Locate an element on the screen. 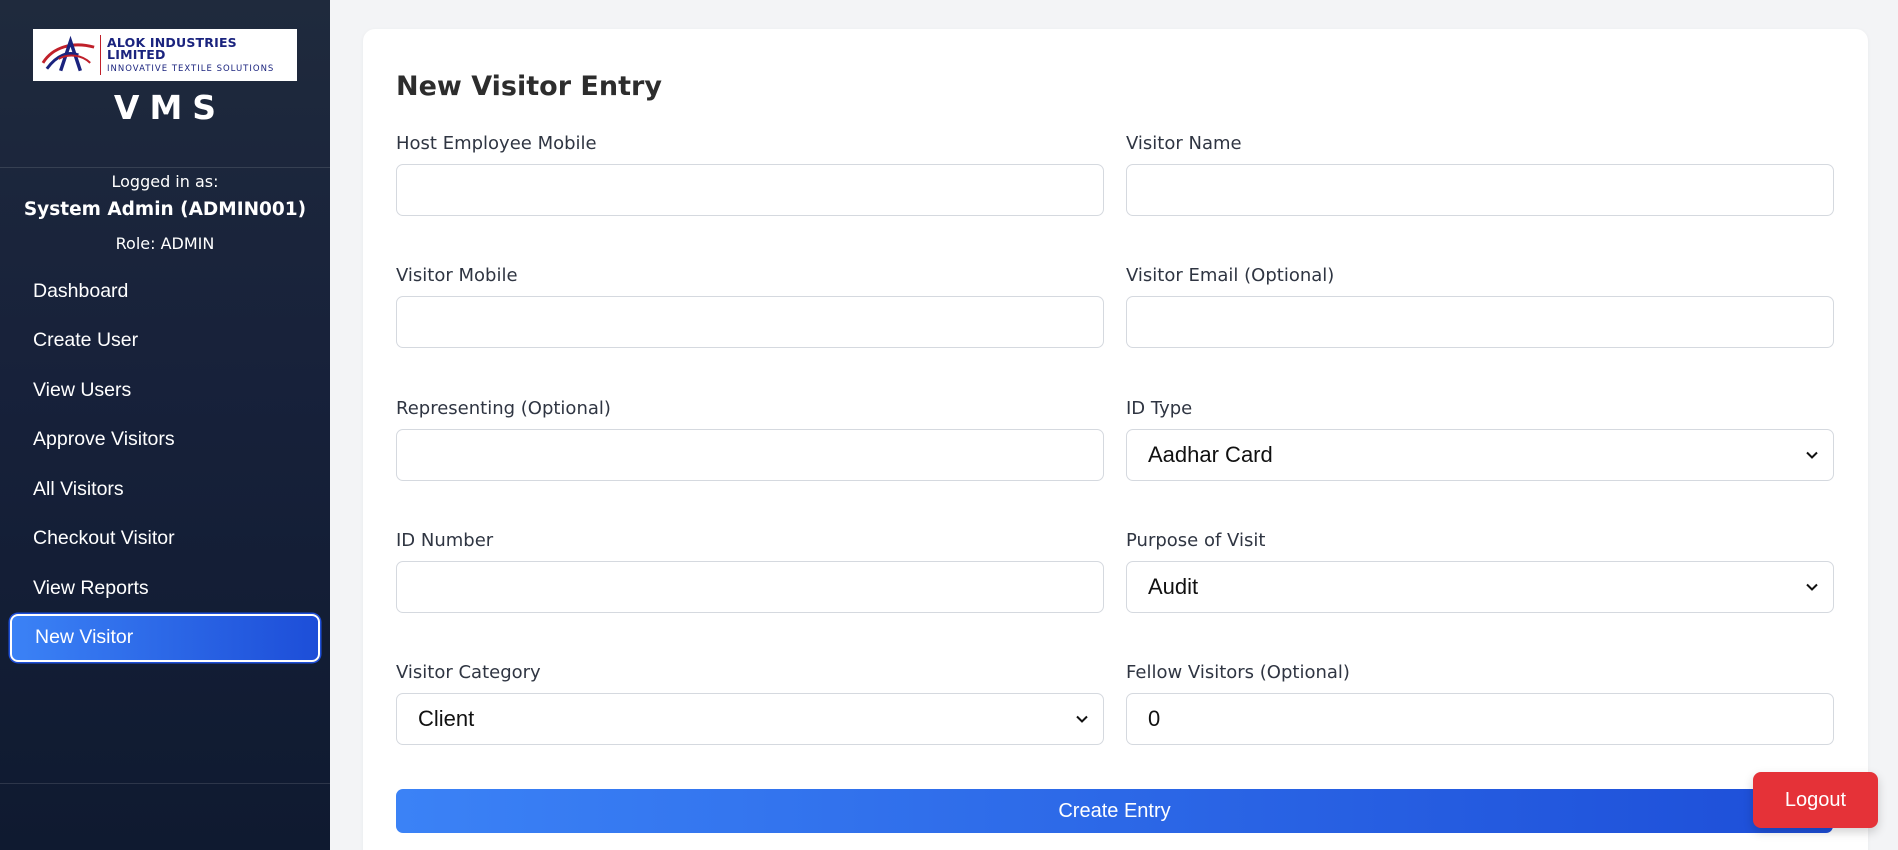 The height and width of the screenshot is (850, 1898). fellow-visitors-label: Fellow Visitors (Optional) is located at coordinates (1238, 672).